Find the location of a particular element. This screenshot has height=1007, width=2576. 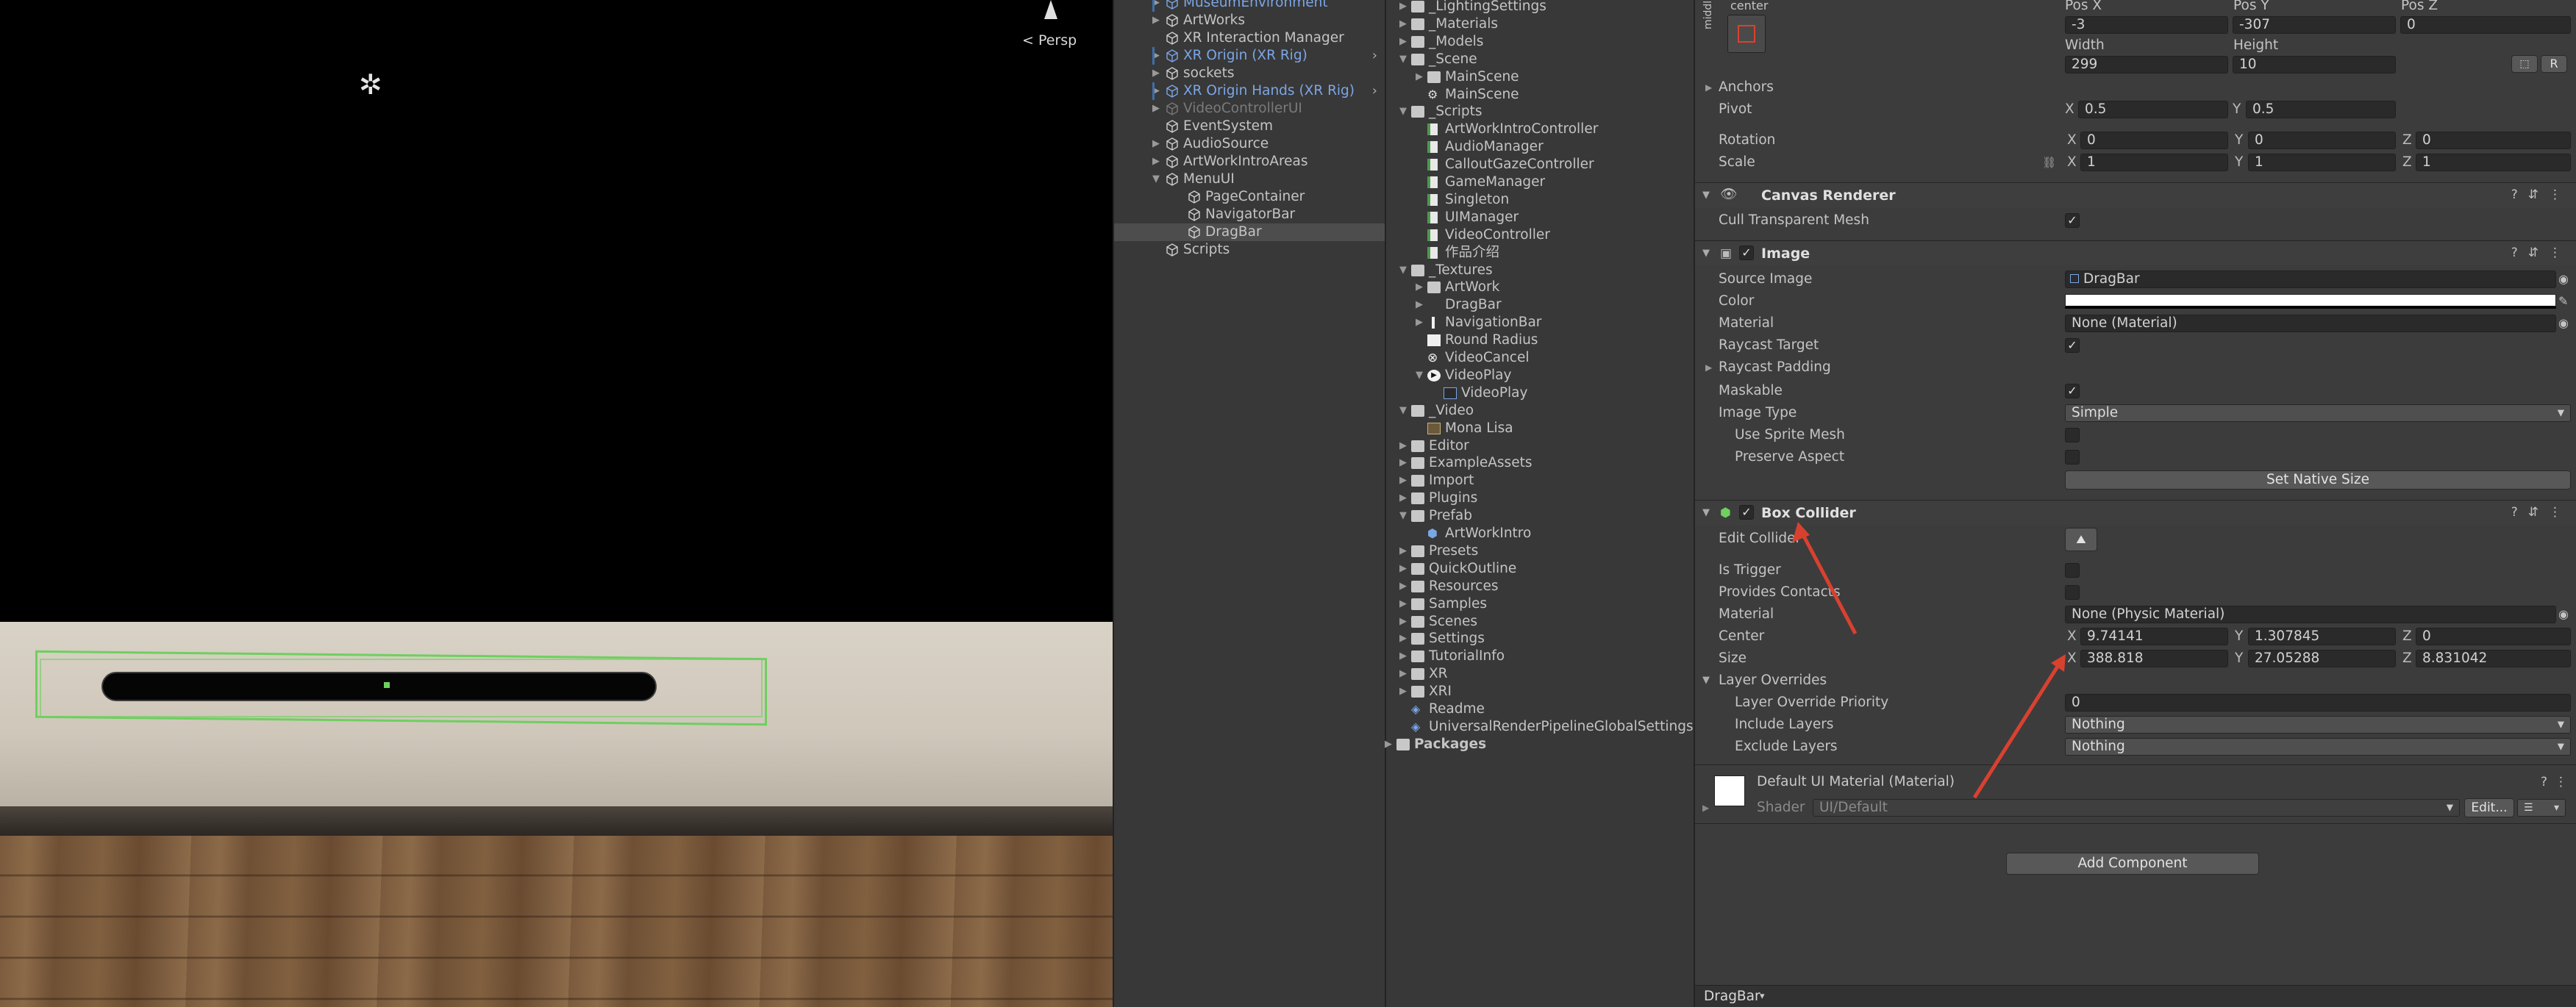

size-z-field: 8.831042 is located at coordinates (2493, 658).